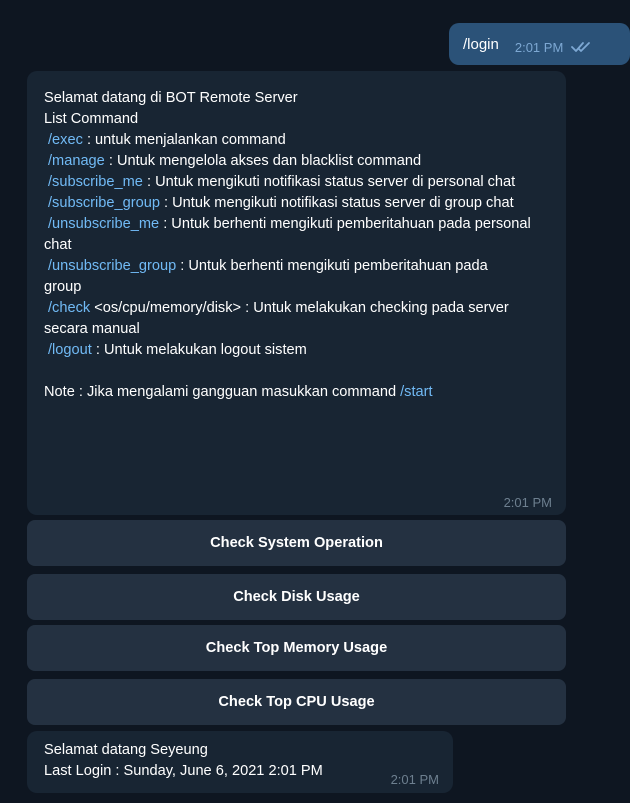 Image resolution: width=630 pixels, height=803 pixels. Describe the element at coordinates (539, 47) in the screenshot. I see `outgoing-message-time: 2:01 PM` at that location.